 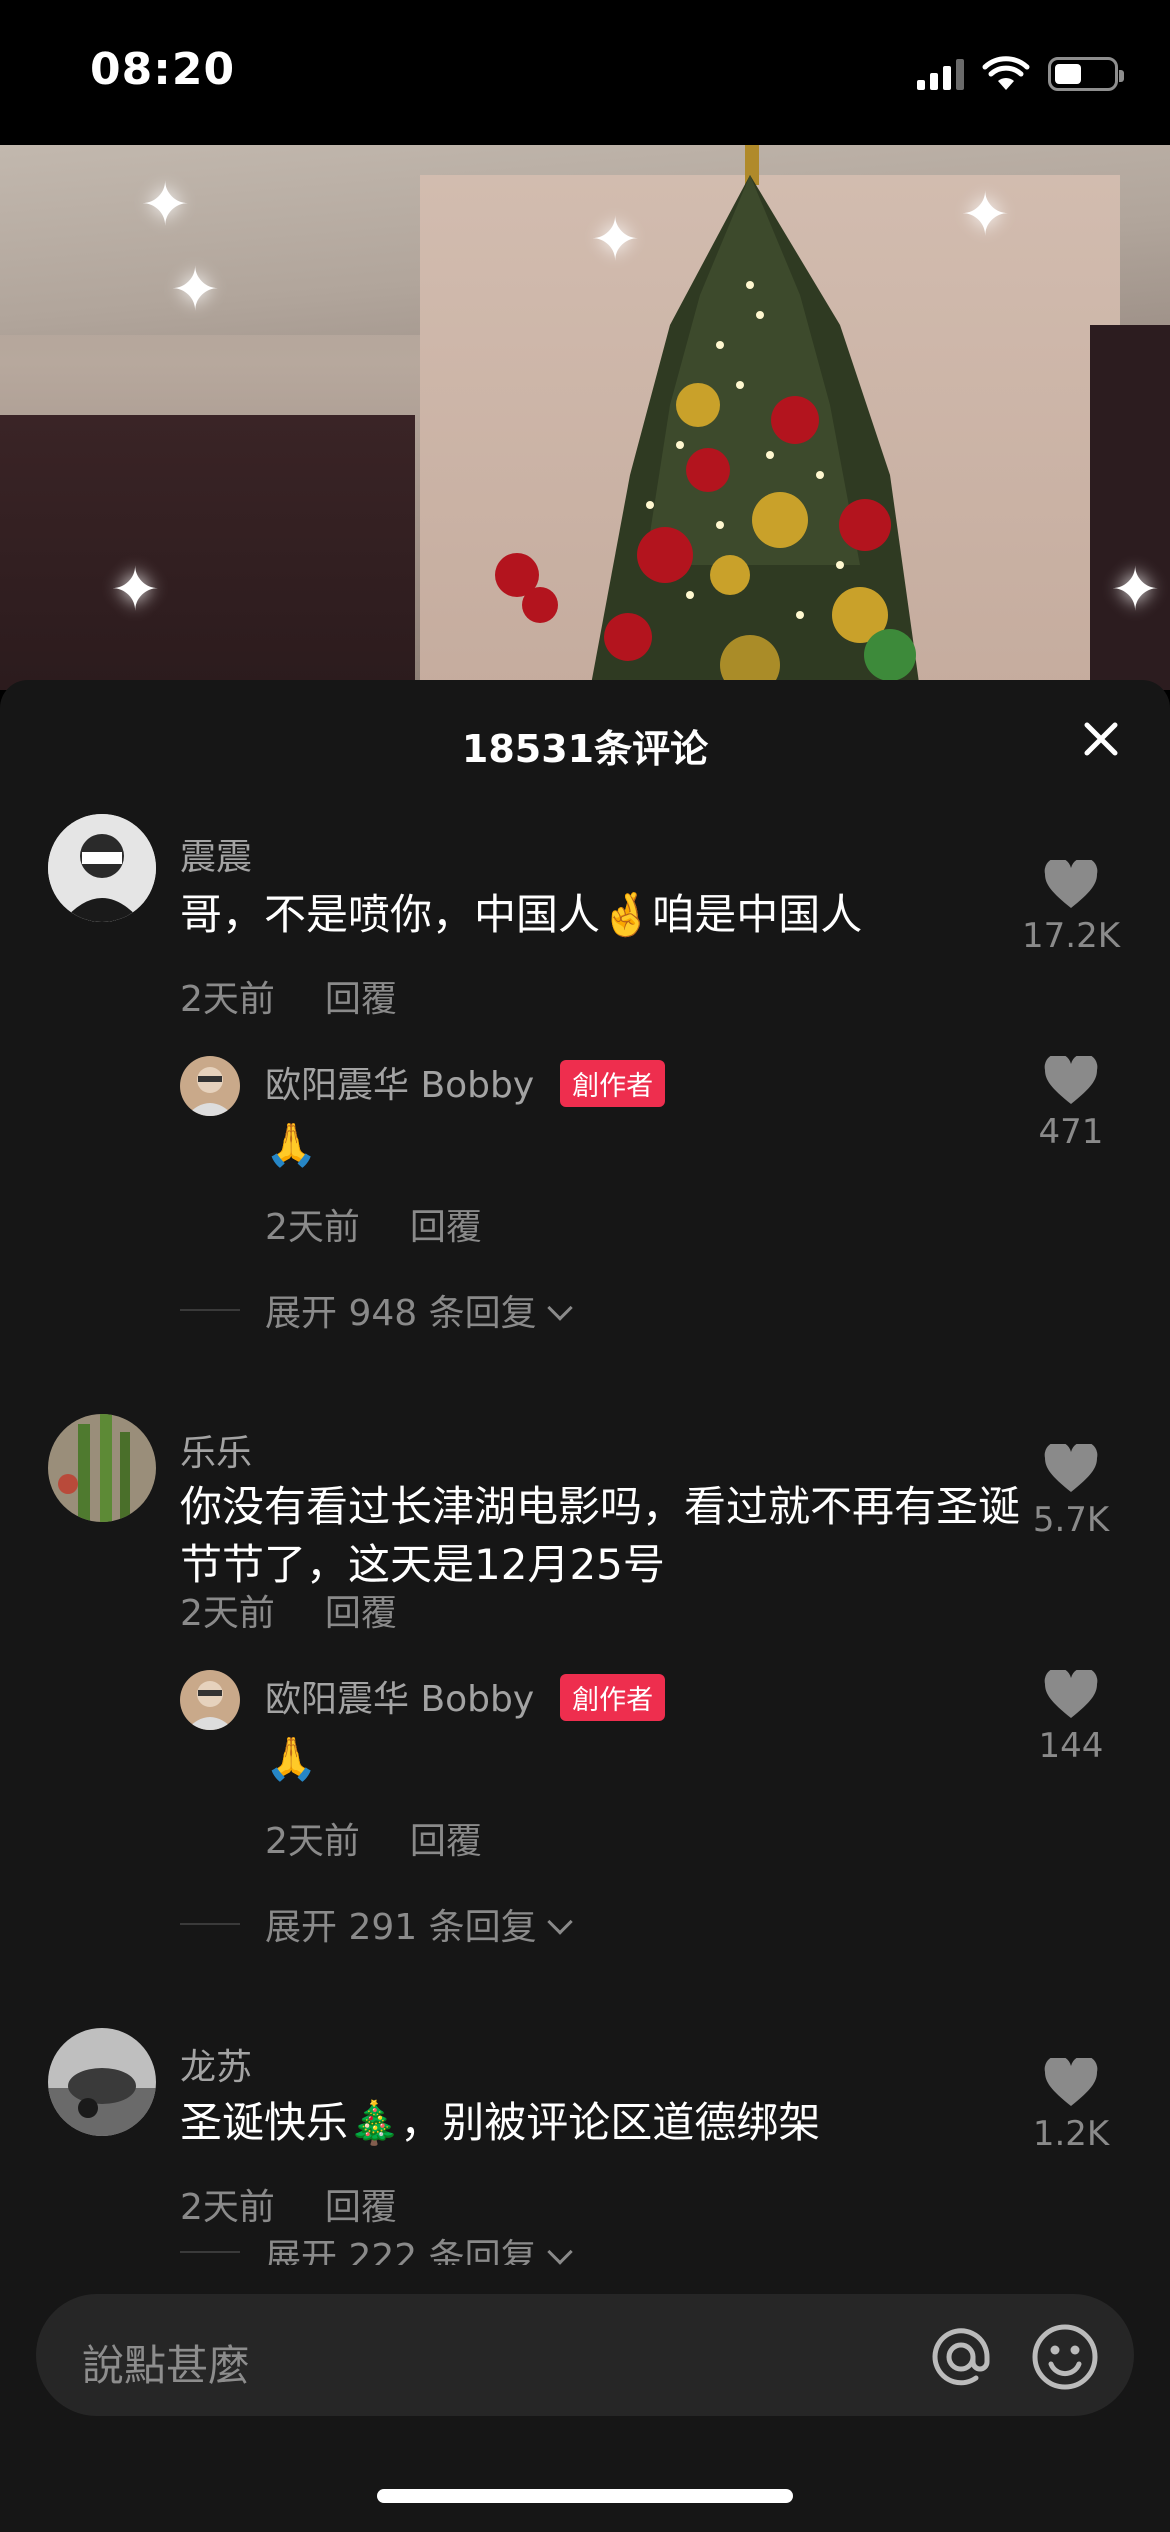 I want to click on expand-replies-button: 展开 222 条回复, so click(x=419, y=2246).